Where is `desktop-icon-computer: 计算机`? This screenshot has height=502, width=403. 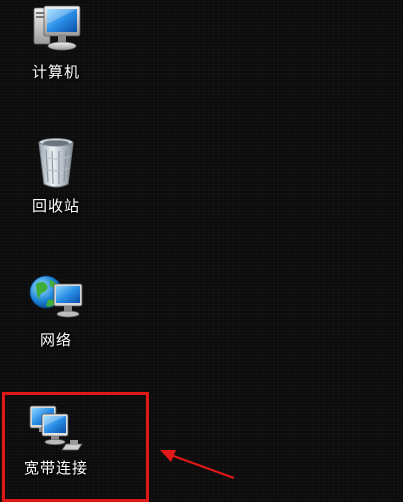 desktop-icon-computer: 计算机 is located at coordinates (56, 42).